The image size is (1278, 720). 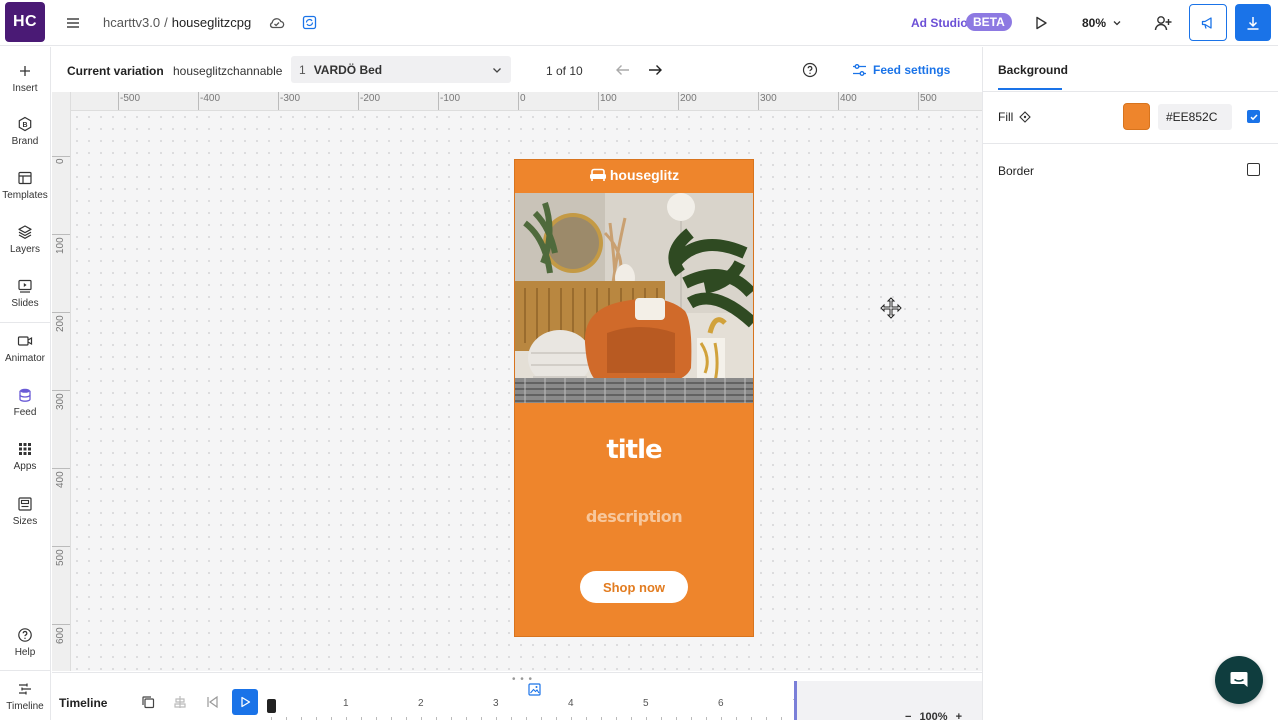 What do you see at coordinates (450, 98) in the screenshot?
I see `ruler-label: -100` at bounding box center [450, 98].